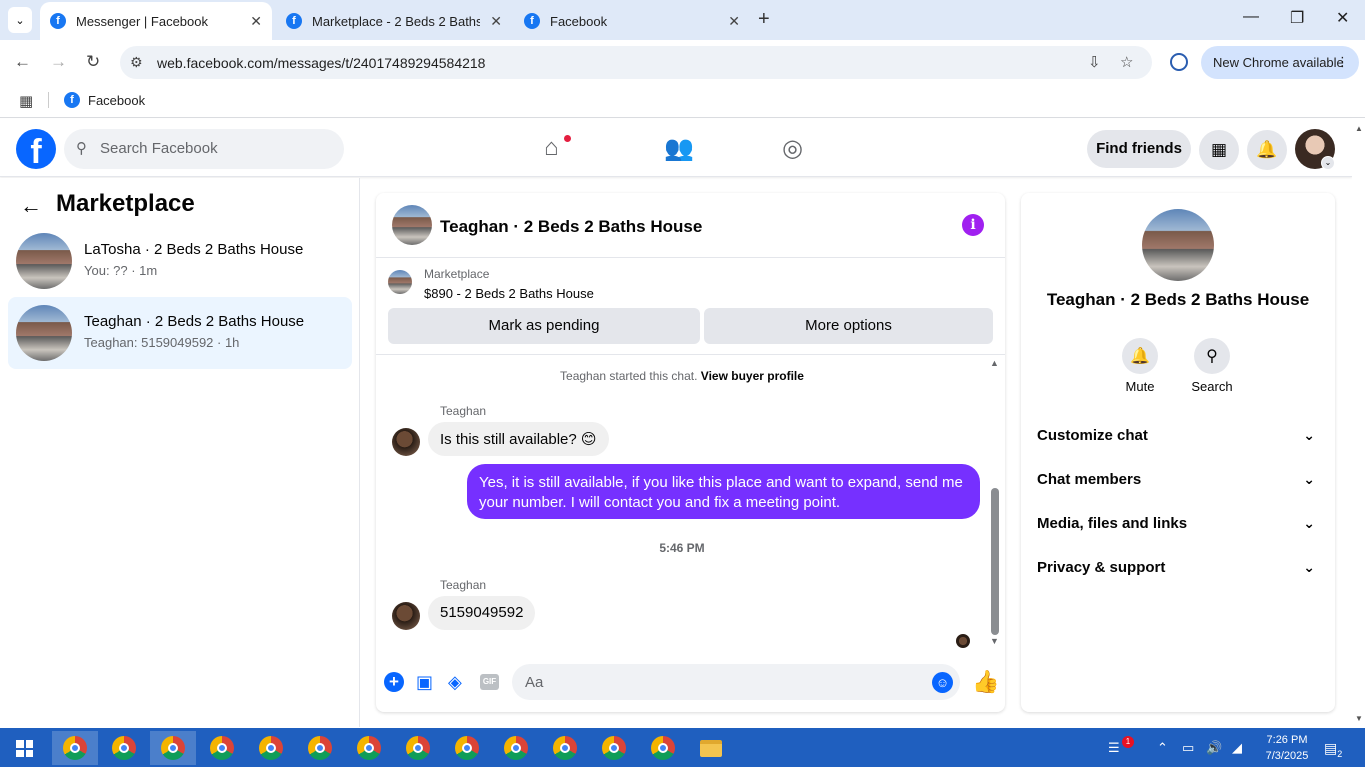  Describe the element at coordinates (792, 148) in the screenshot. I see `groups-icon: ◎` at that location.